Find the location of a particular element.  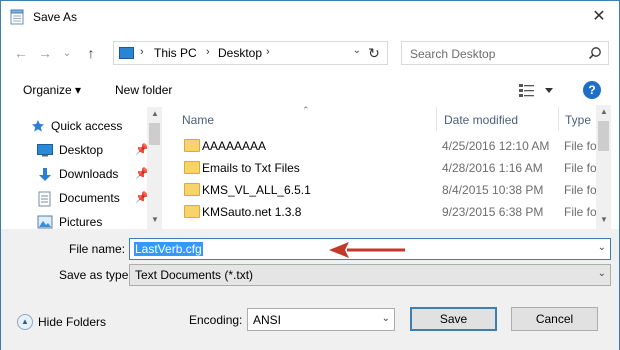

hide-folders-button: ▲ Hide Folders is located at coordinates (67, 323).